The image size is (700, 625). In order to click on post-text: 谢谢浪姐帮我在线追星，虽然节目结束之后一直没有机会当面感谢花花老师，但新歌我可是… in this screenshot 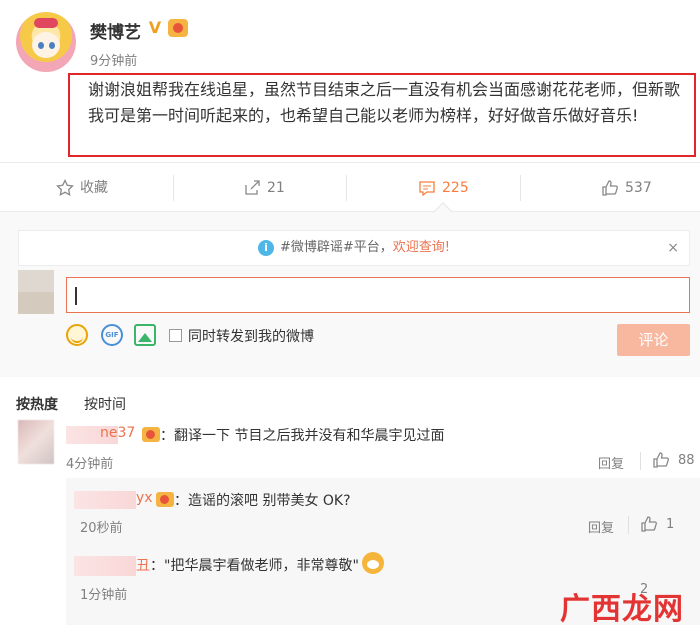, I will do `click(382, 115)`.